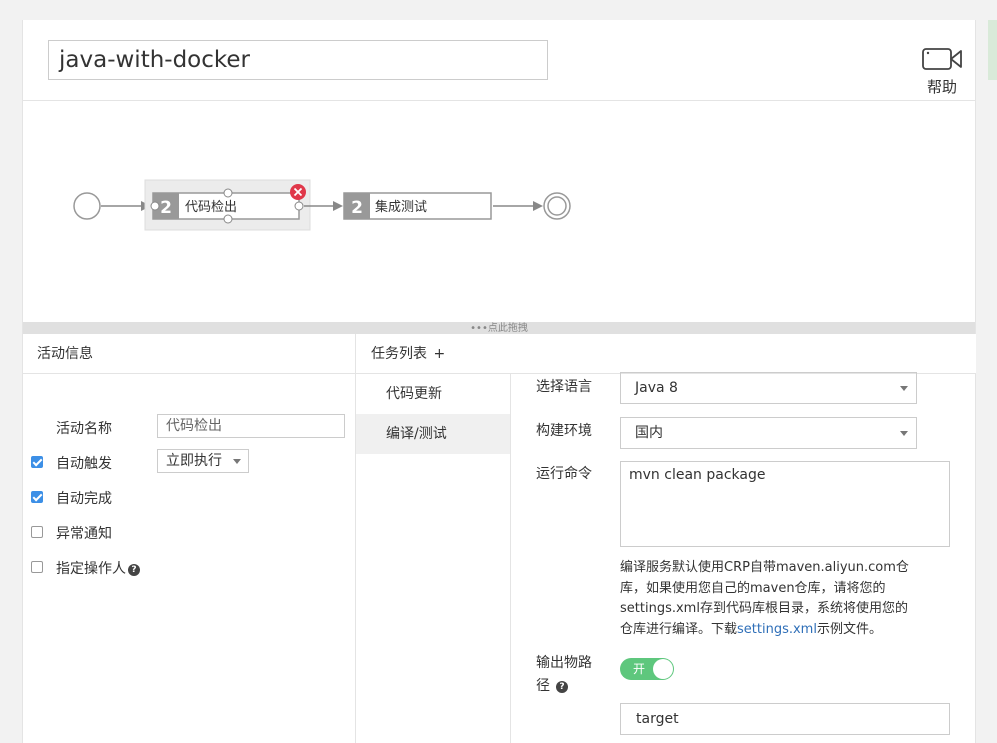  Describe the element at coordinates (37, 567) in the screenshot. I see `assign-operator-checkbox` at that location.